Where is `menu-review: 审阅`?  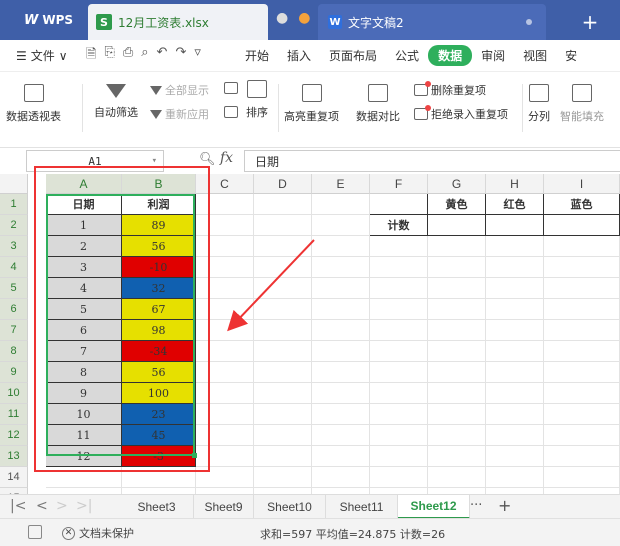
menu-review: 审阅 is located at coordinates (493, 55).